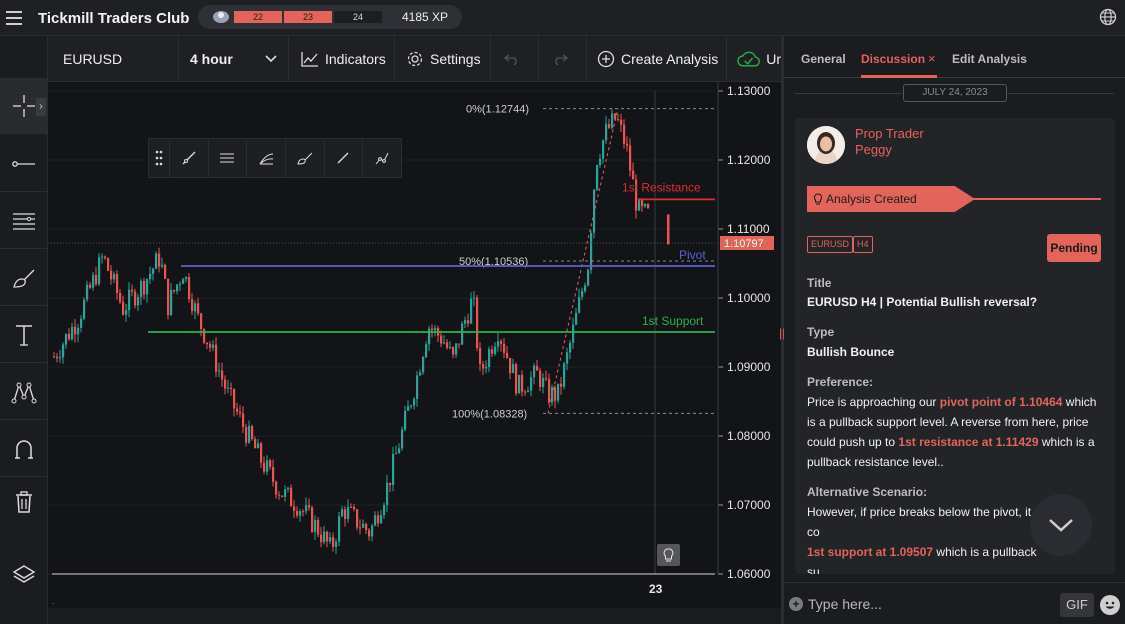 This screenshot has width=1125, height=624. I want to click on divider, so click(1061, 93).